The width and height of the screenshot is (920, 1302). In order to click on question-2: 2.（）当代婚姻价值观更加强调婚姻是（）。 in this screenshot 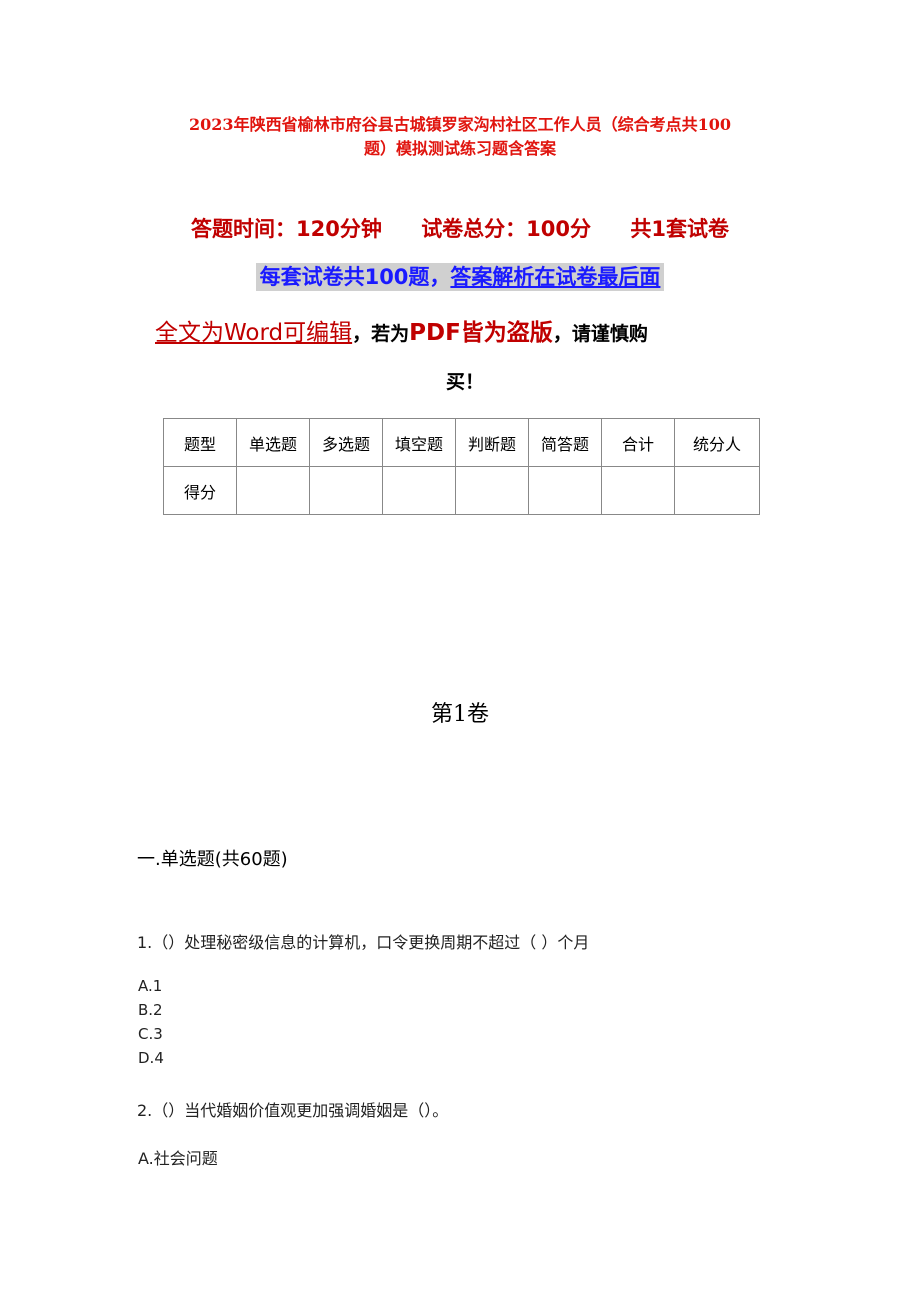, I will do `click(293, 1110)`.